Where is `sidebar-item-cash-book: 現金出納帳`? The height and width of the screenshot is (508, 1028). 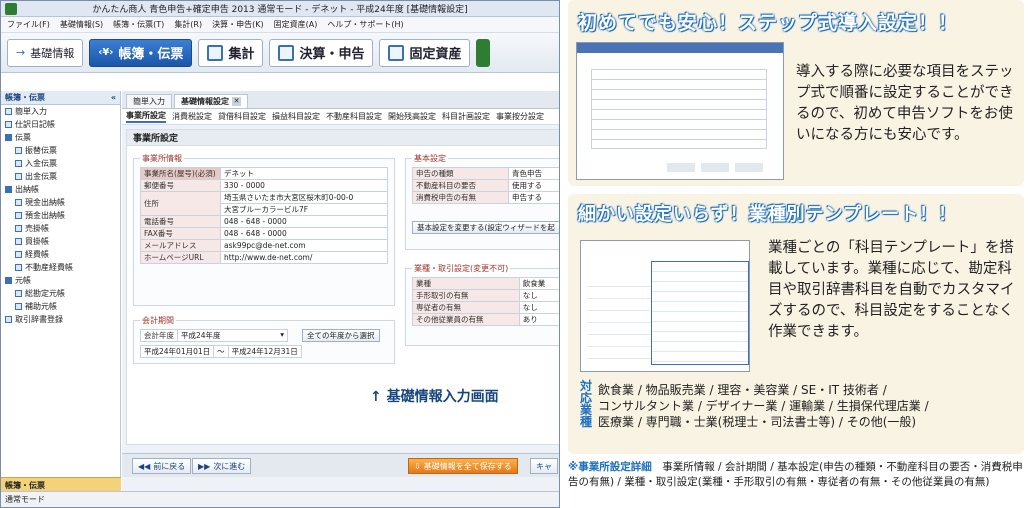
sidebar-item-cash-book: 現金出納帳 is located at coordinates (60, 202).